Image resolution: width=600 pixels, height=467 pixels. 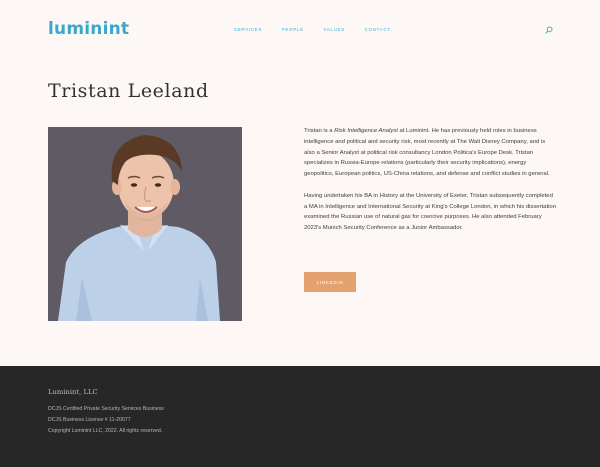 I want to click on portrait-image, so click(x=145, y=224).